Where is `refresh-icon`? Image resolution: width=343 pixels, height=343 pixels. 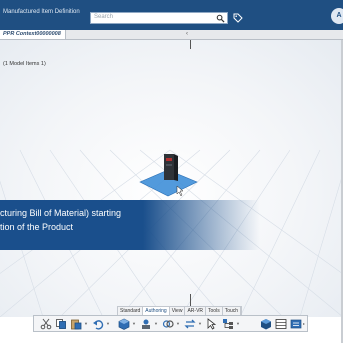 refresh-icon is located at coordinates (190, 324).